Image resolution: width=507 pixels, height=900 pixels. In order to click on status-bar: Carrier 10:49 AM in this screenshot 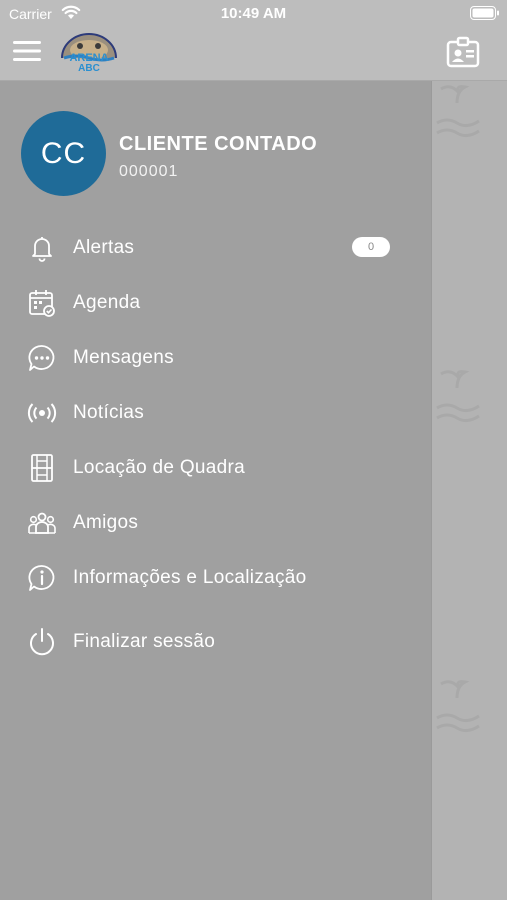, I will do `click(253, 14)`.